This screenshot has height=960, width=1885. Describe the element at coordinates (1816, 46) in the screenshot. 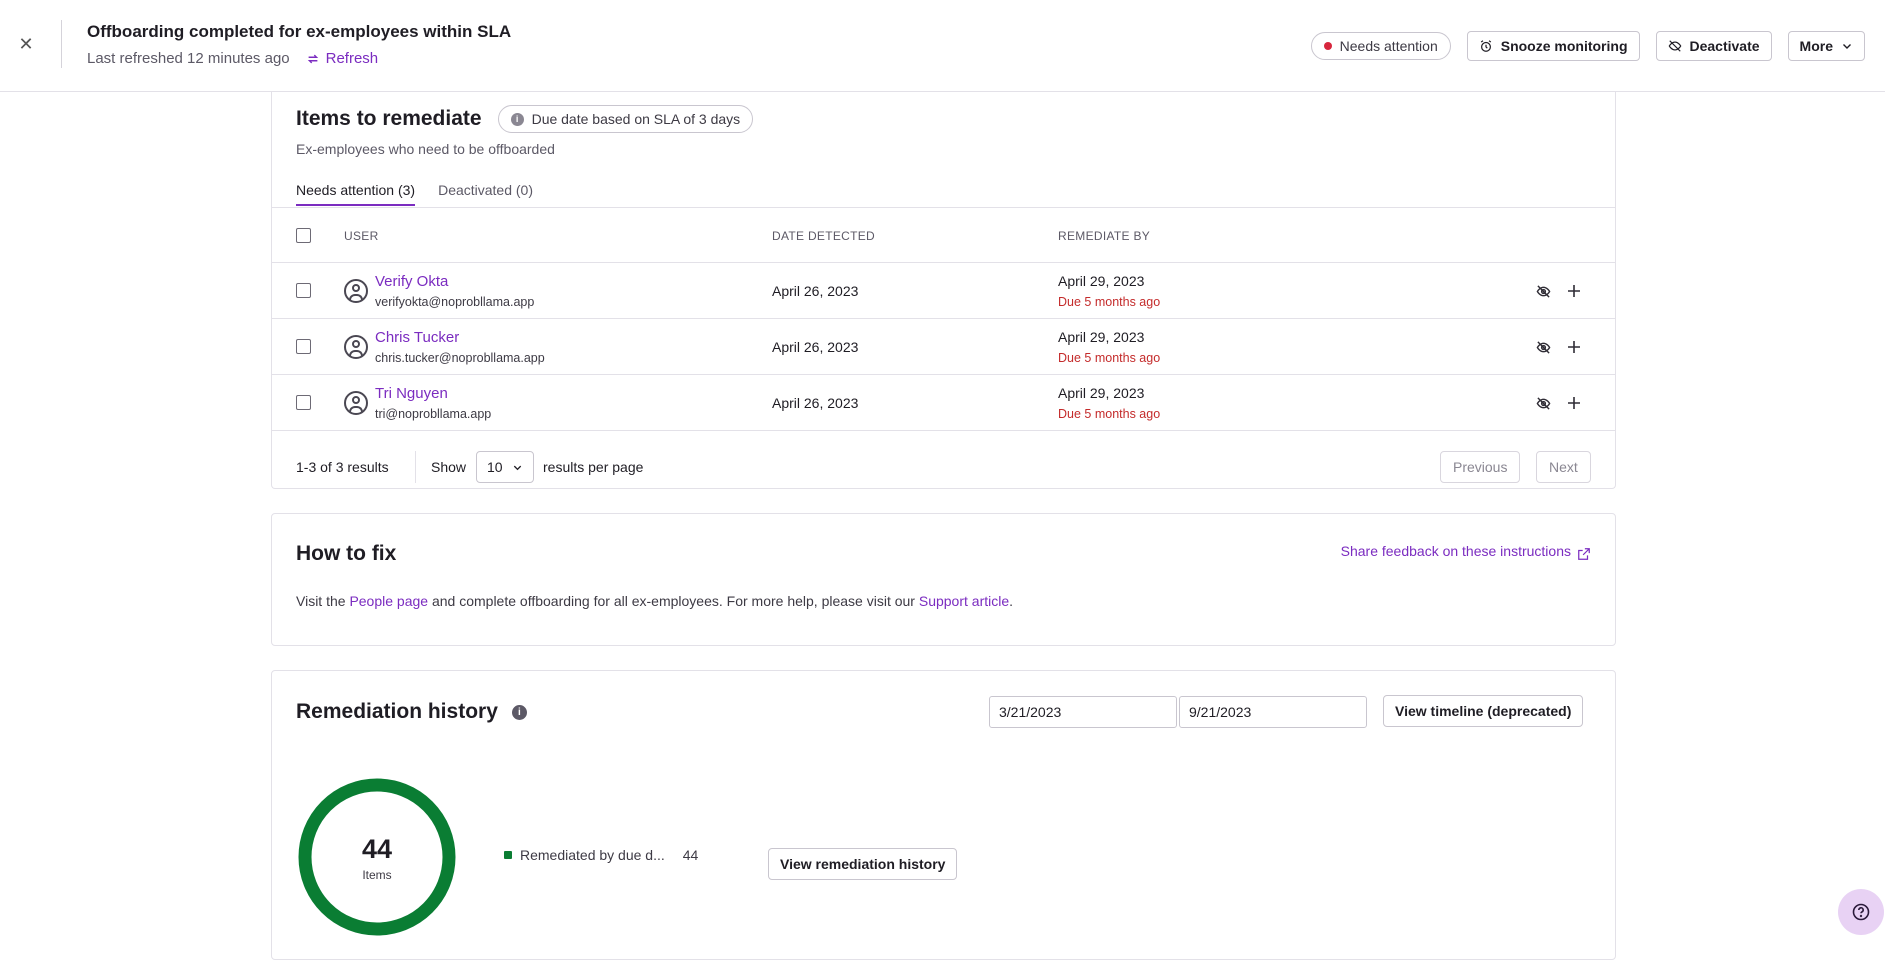

I see `more-label: More` at that location.